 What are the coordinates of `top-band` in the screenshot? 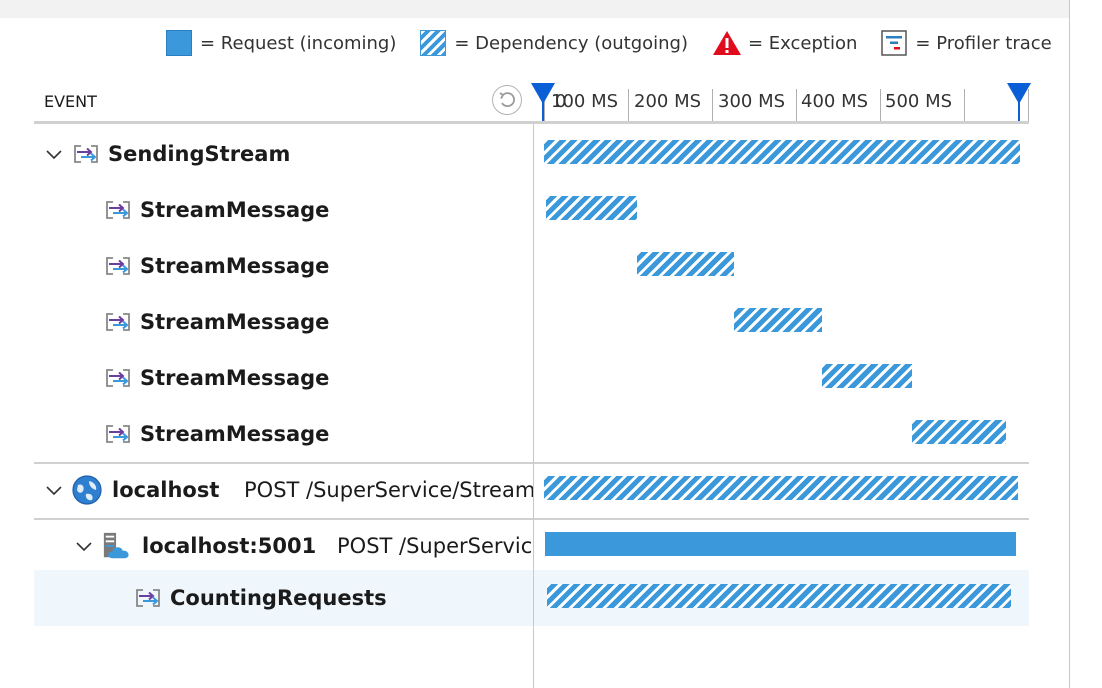 It's located at (535, 9).